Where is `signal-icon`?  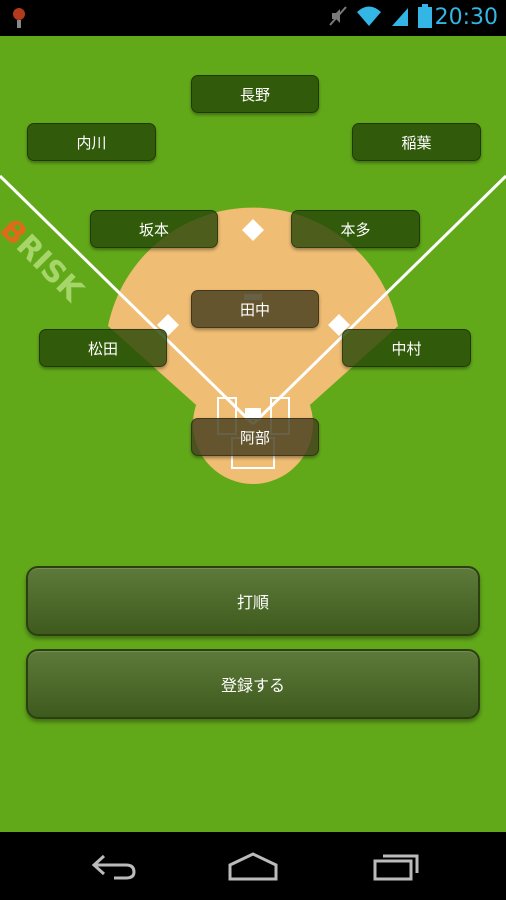
signal-icon is located at coordinates (400, 18).